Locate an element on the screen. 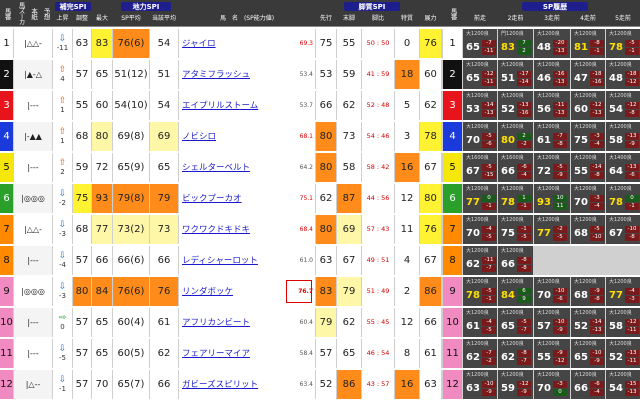 Image resolution: width=640 pixels, height=400 pixels. past-race-values: 68 -5 -10 is located at coordinates (588, 234).